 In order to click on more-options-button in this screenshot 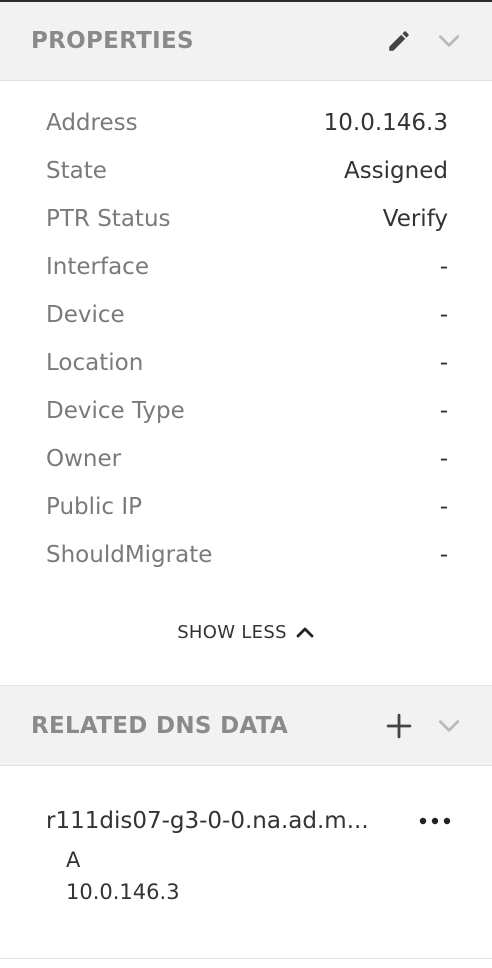, I will do `click(435, 821)`.